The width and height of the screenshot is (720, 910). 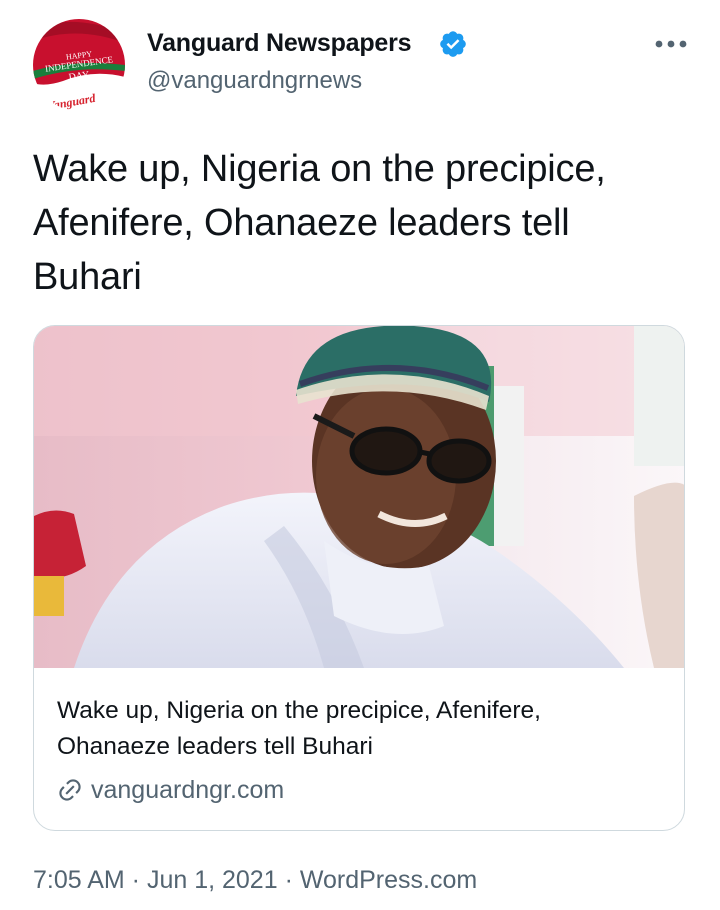 I want to click on author-handle: @vanguardngrnews, so click(x=254, y=81).